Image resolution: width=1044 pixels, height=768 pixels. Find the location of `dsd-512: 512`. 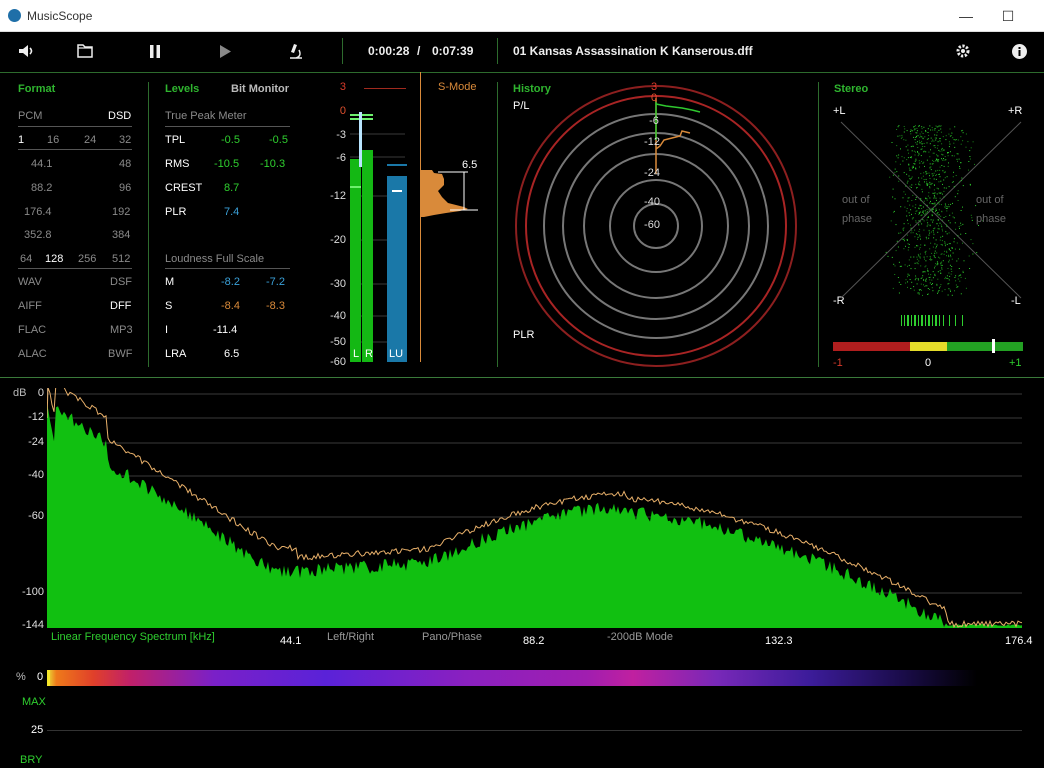

dsd-512: 512 is located at coordinates (121, 259).